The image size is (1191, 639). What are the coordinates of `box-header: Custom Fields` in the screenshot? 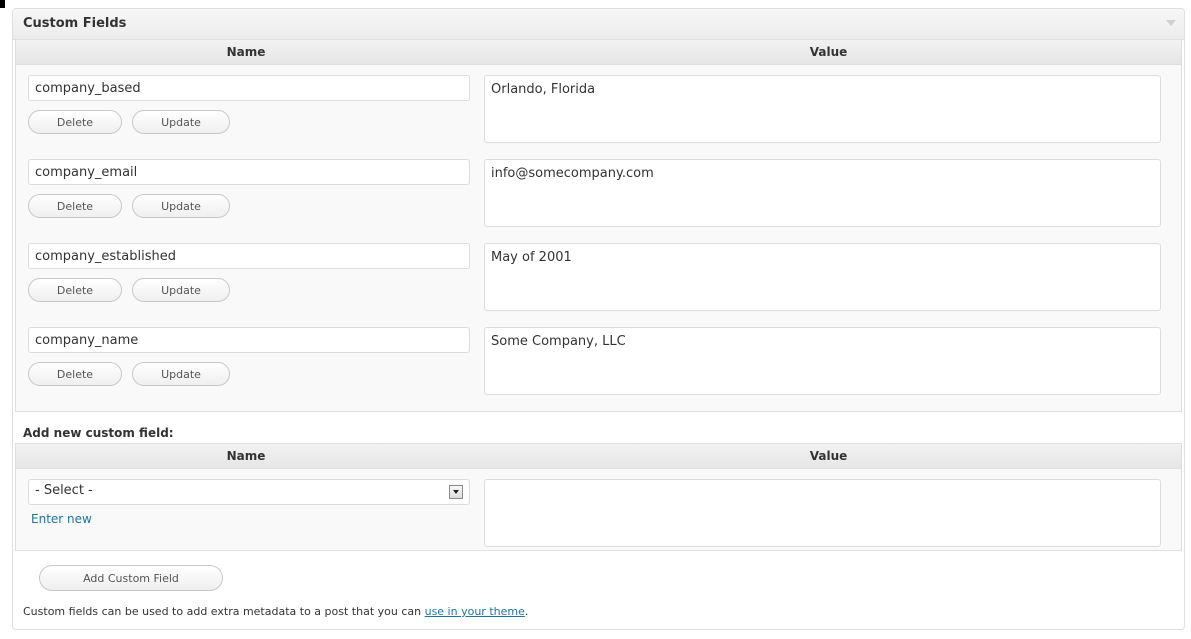 It's located at (598, 24).